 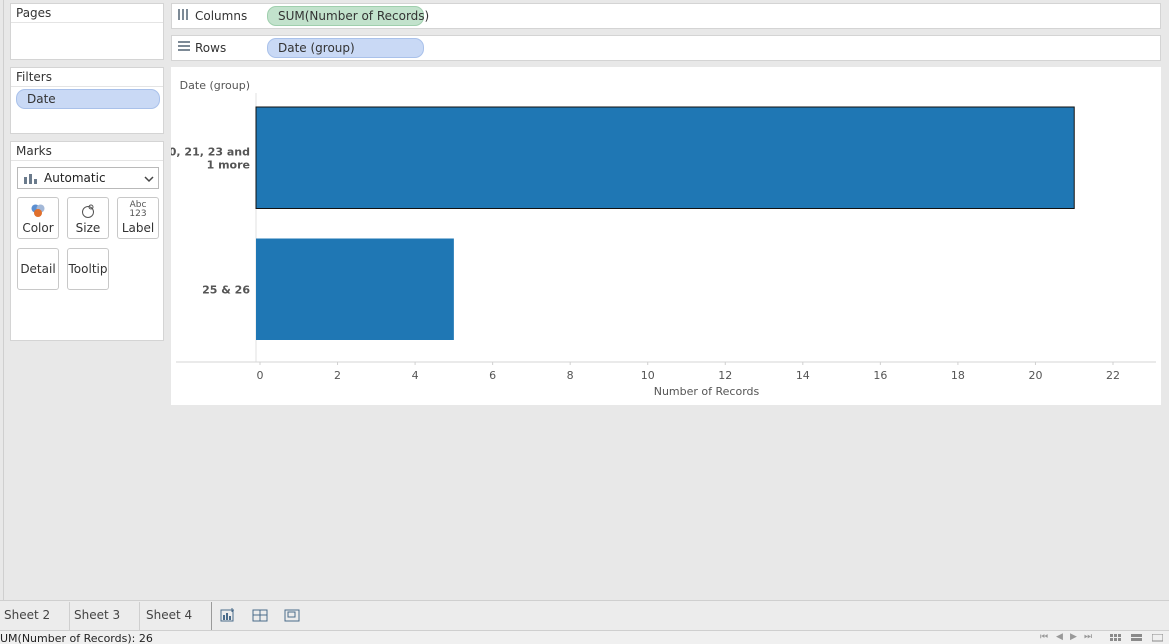 What do you see at coordinates (725, 375) in the screenshot?
I see `x-tick-label-12: 12` at bounding box center [725, 375].